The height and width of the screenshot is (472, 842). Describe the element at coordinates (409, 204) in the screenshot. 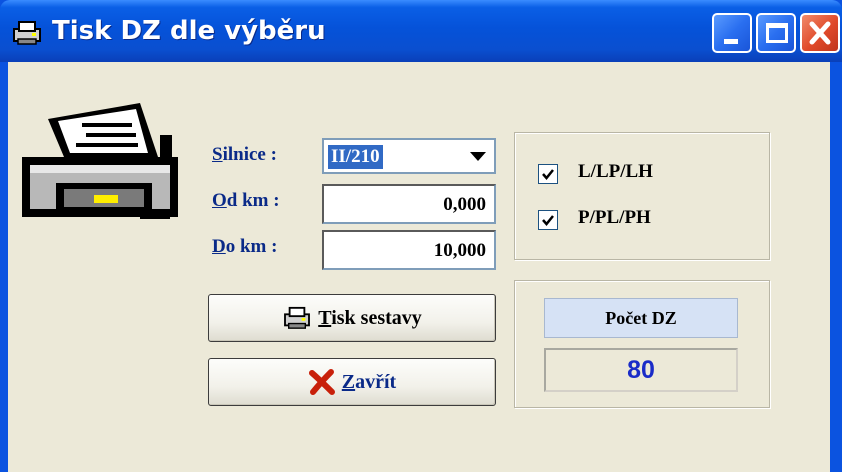

I see `od-km-input: 0,000` at that location.